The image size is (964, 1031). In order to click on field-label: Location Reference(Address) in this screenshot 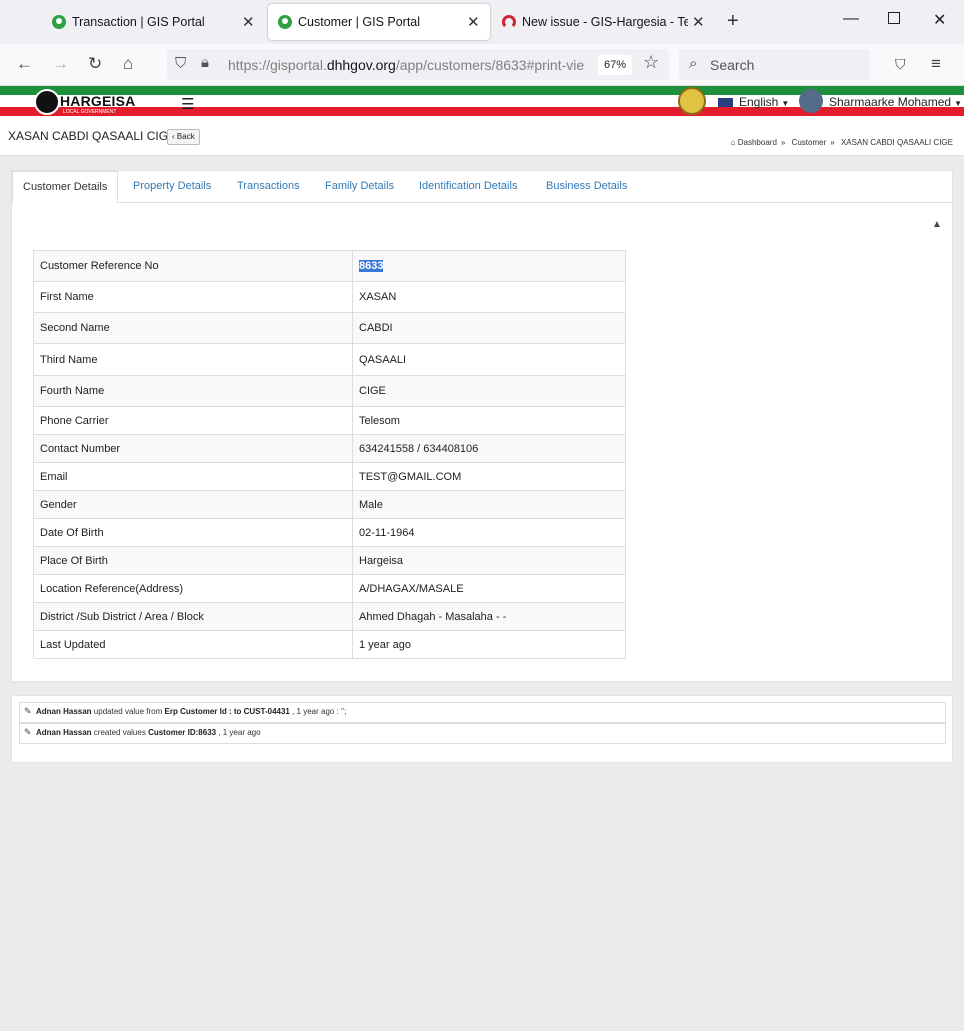, I will do `click(193, 588)`.